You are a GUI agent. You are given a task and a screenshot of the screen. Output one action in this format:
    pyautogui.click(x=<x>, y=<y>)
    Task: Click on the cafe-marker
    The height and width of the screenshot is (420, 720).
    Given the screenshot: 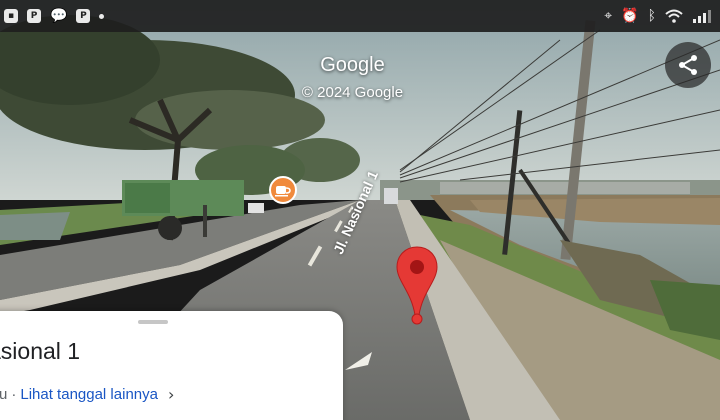 What is the action you would take?
    pyautogui.click(x=283, y=190)
    